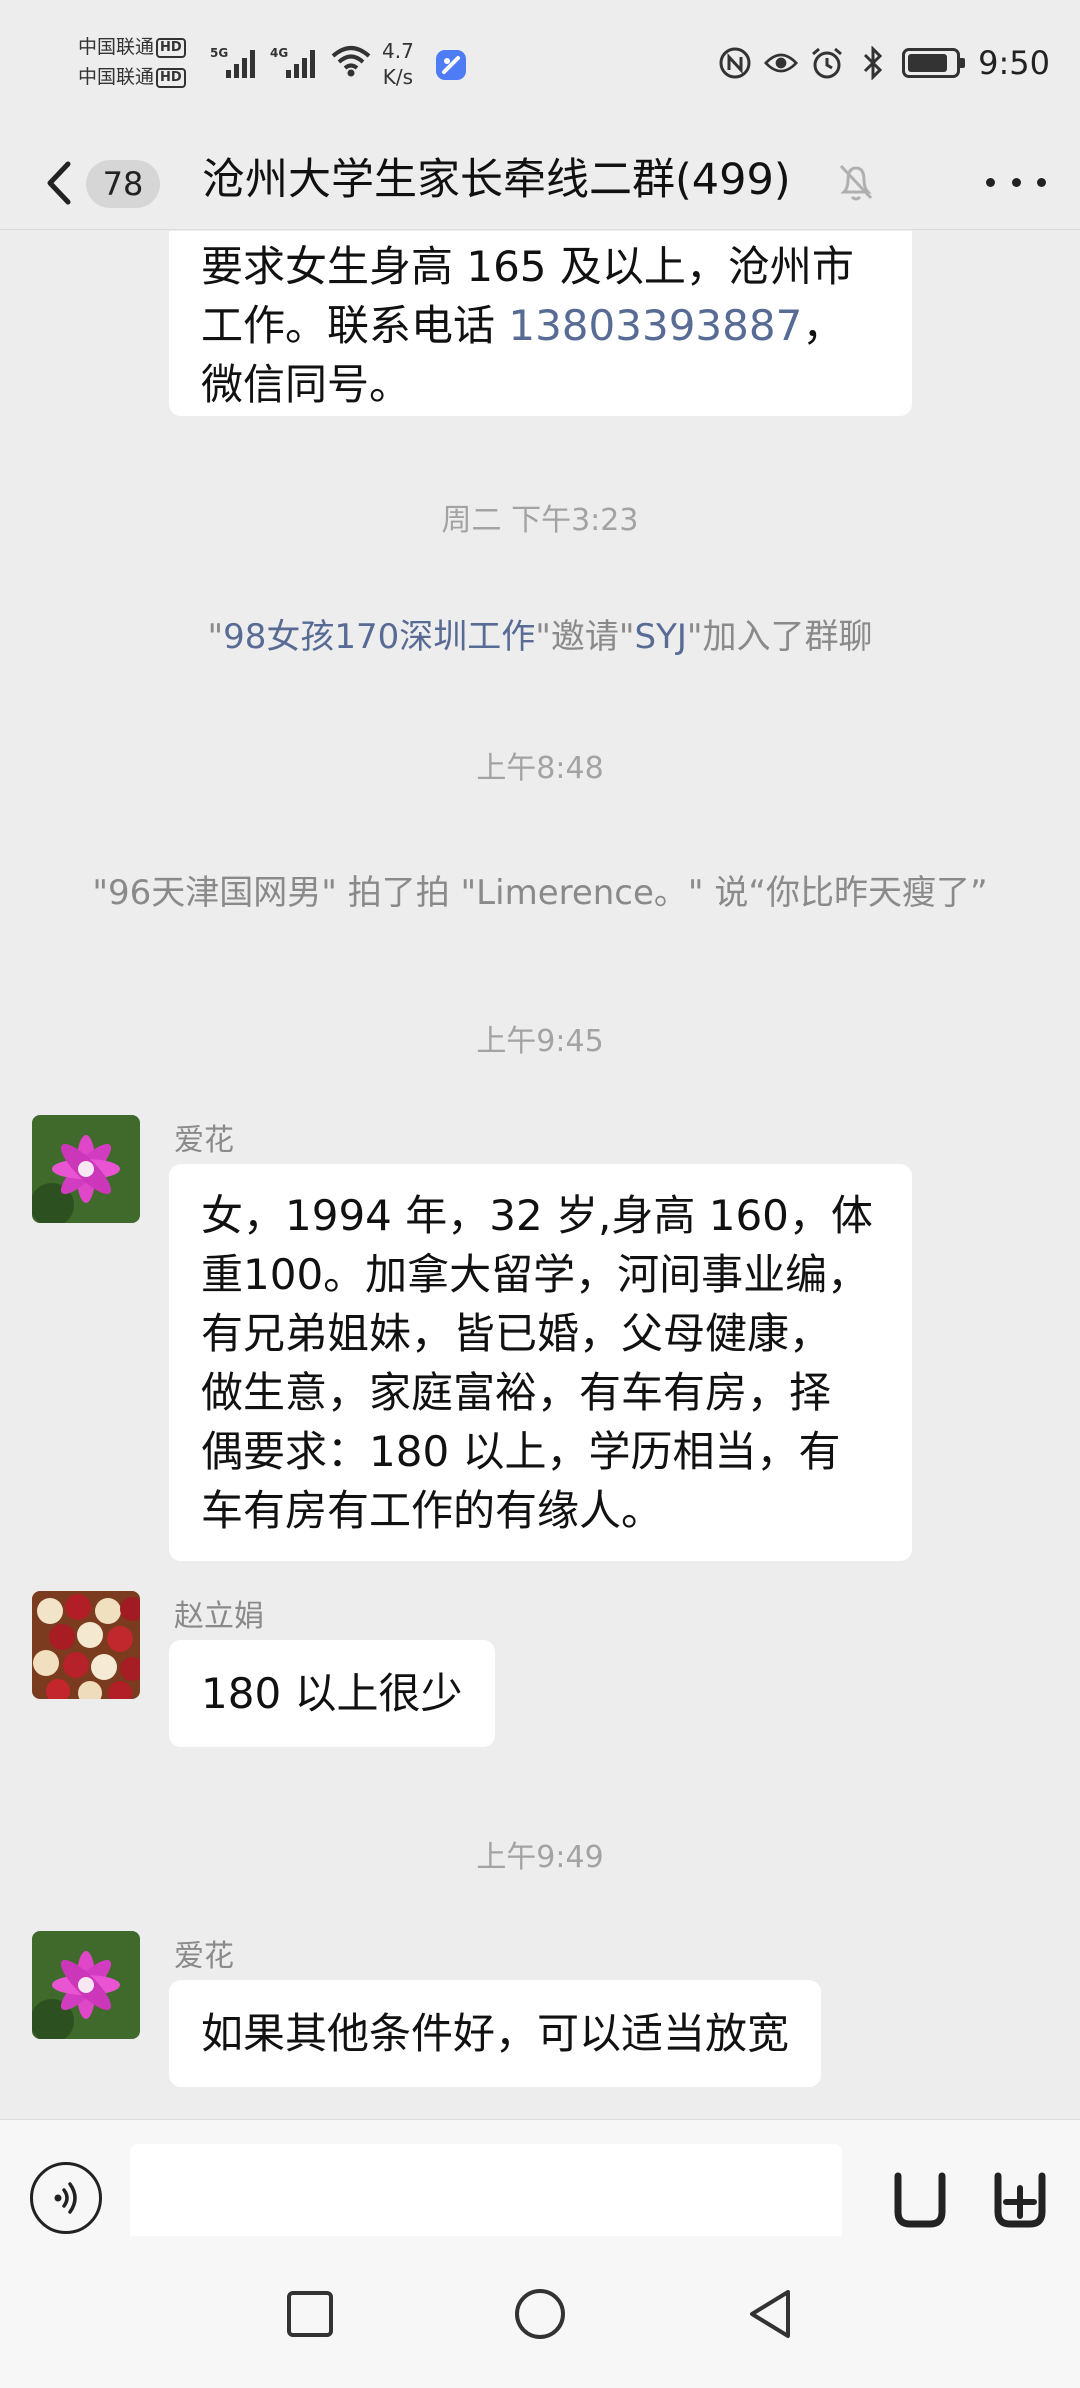 The height and width of the screenshot is (2388, 1080). Describe the element at coordinates (215, 637) in the screenshot. I see `sys-text: "` at that location.